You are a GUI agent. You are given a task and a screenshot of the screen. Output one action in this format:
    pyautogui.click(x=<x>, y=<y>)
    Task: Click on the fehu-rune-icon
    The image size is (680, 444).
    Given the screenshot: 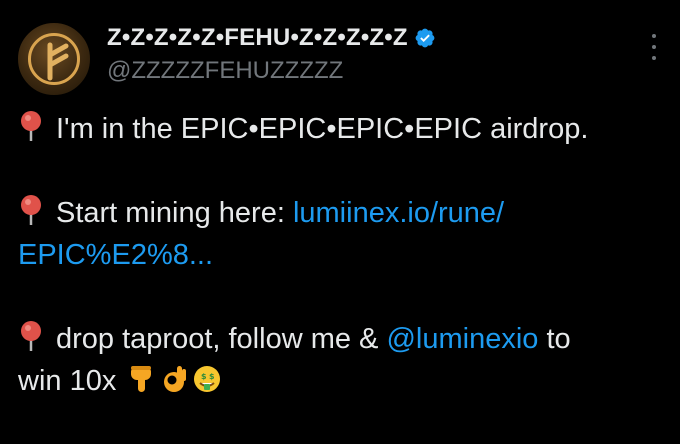 What is the action you would take?
    pyautogui.click(x=58, y=61)
    